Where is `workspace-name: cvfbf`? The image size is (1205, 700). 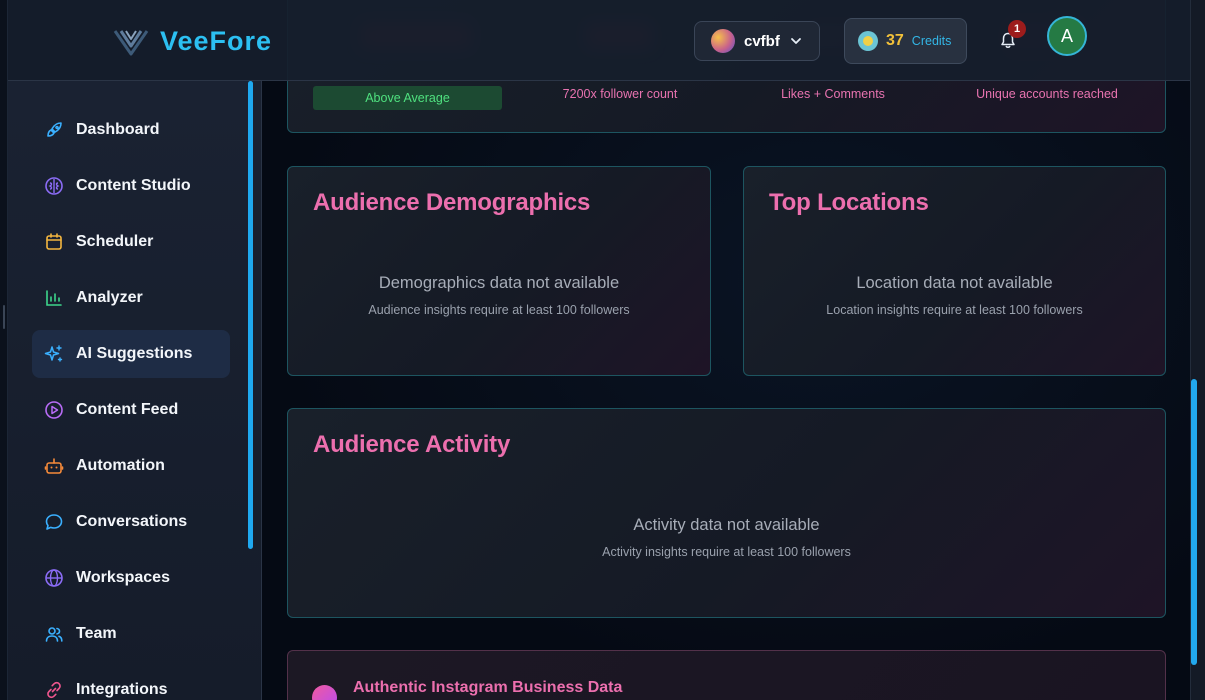 workspace-name: cvfbf is located at coordinates (762, 41).